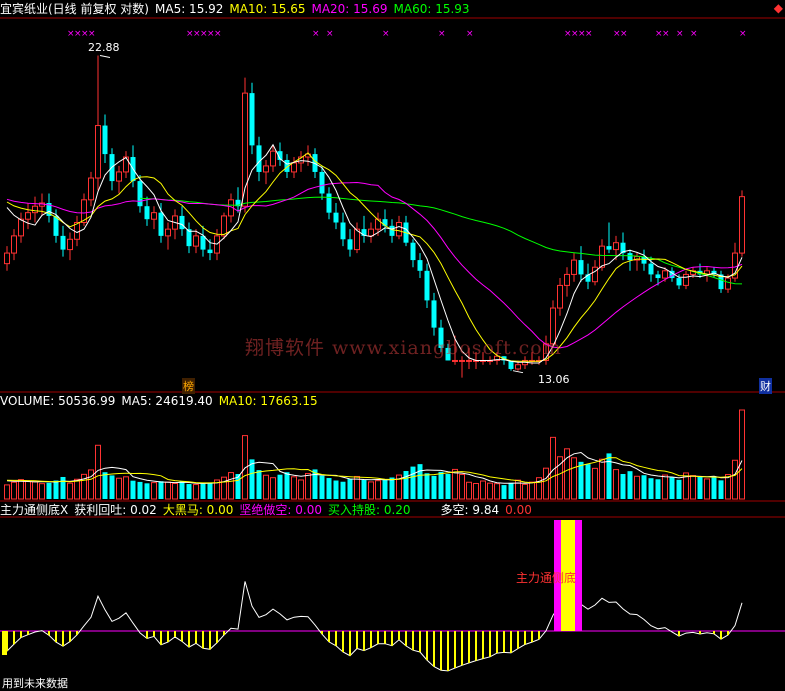 The height and width of the screenshot is (691, 785). What do you see at coordinates (115, 510) in the screenshot?
I see `profit-readout: 获利回吐: 0.02` at bounding box center [115, 510].